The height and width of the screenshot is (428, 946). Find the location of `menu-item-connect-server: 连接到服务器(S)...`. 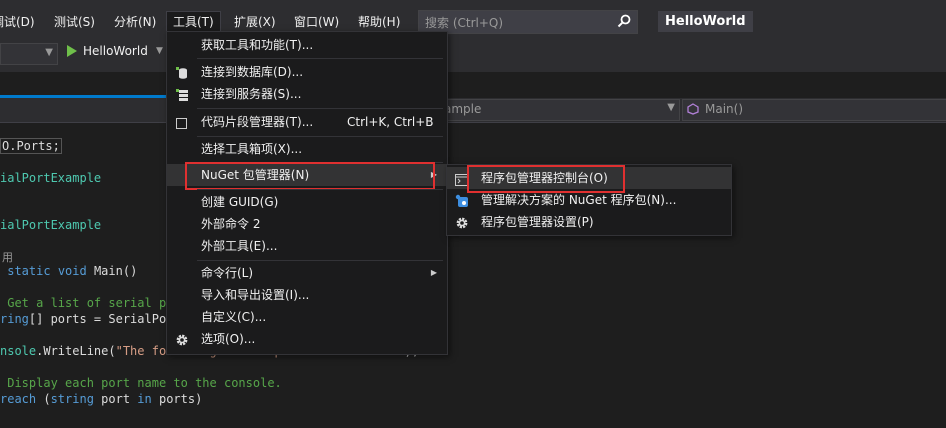

menu-item-connect-server: 连接到服务器(S)... is located at coordinates (307, 94).